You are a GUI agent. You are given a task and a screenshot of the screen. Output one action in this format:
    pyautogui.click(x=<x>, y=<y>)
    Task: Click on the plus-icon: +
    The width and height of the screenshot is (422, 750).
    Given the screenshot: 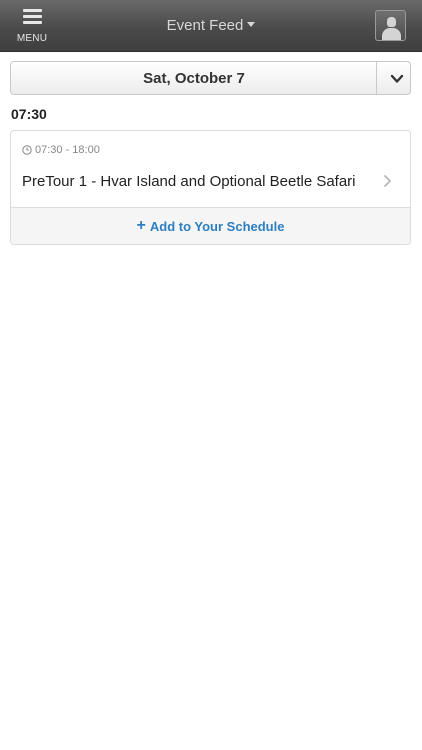 What is the action you would take?
    pyautogui.click(x=141, y=225)
    